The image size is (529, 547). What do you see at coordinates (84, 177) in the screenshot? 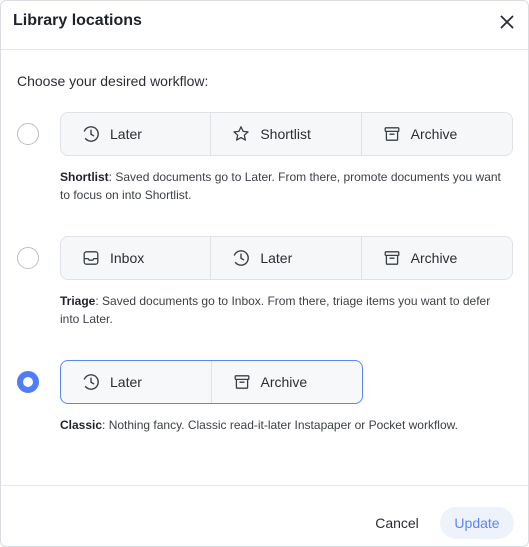
I see `workflow-name: Shortlist` at bounding box center [84, 177].